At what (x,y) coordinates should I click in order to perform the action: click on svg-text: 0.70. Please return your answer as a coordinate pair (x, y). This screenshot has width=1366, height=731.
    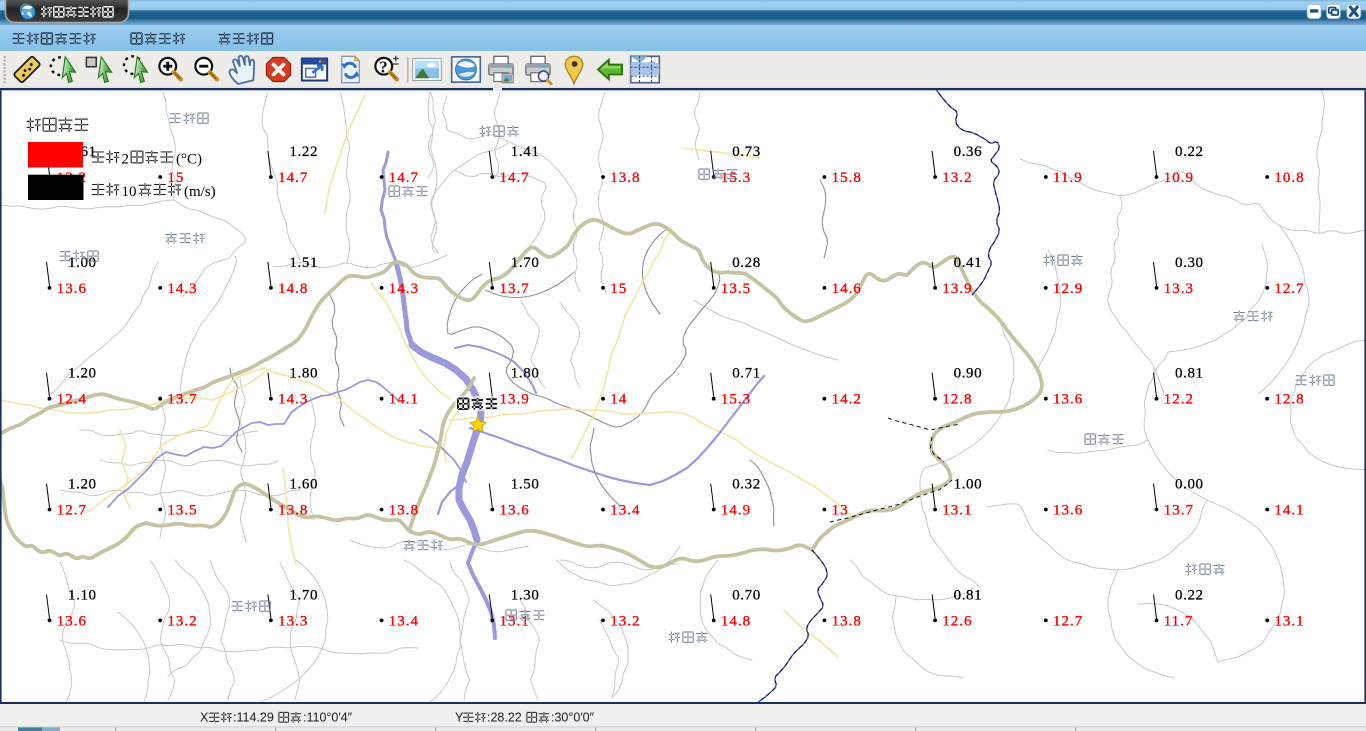
    Looking at the image, I should click on (746, 595).